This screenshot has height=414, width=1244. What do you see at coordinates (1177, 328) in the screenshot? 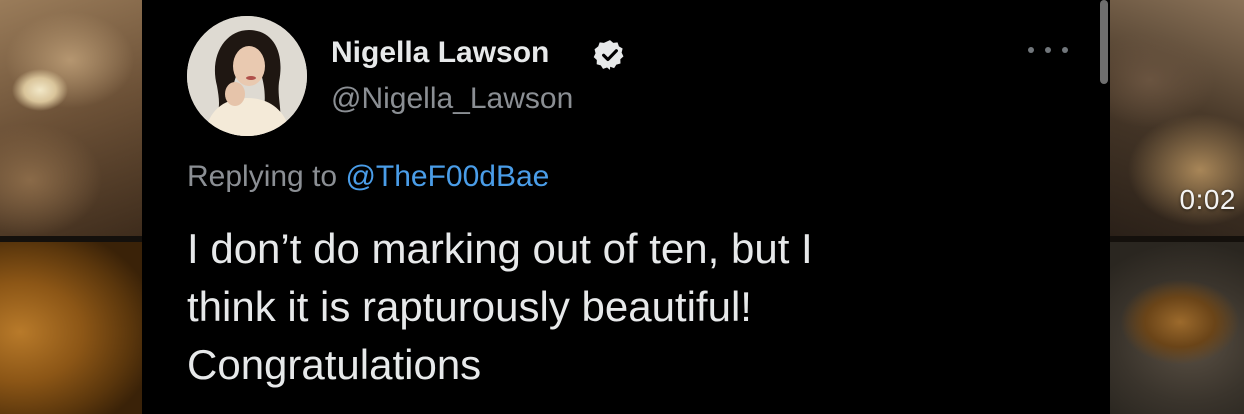
I see `media-tile-bottom-right` at bounding box center [1177, 328].